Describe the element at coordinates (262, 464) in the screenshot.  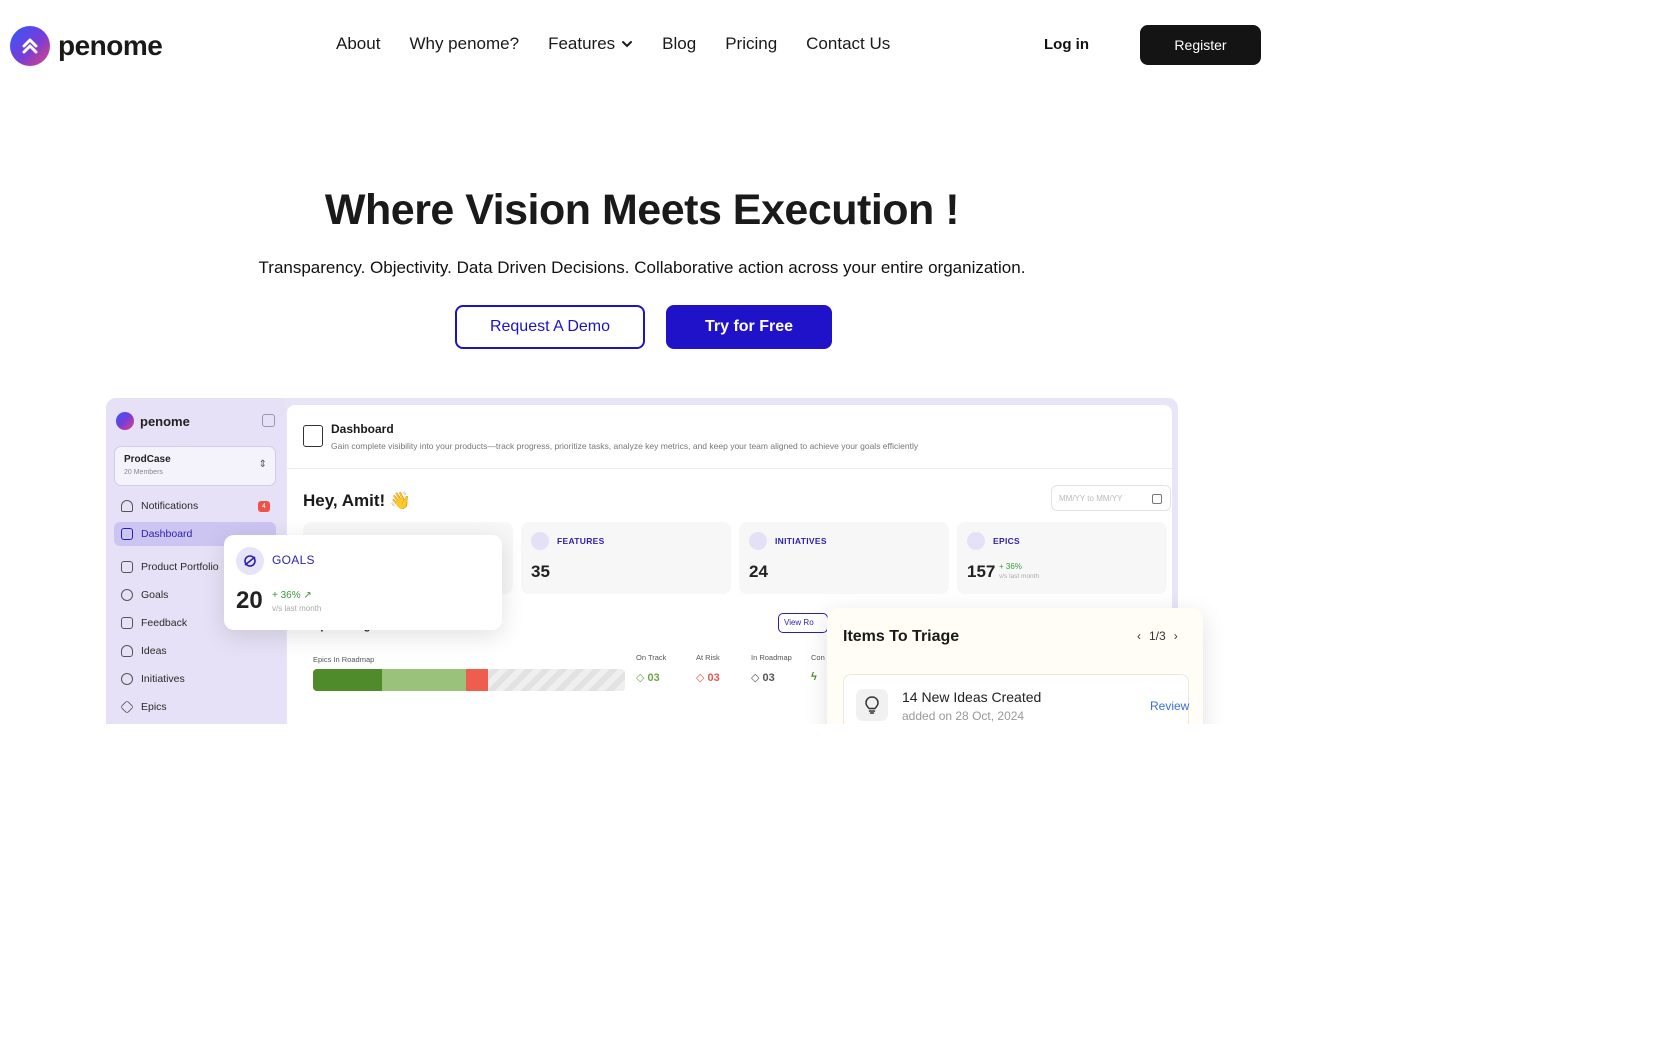
I see `chevron-updown-icon: ⇕` at that location.